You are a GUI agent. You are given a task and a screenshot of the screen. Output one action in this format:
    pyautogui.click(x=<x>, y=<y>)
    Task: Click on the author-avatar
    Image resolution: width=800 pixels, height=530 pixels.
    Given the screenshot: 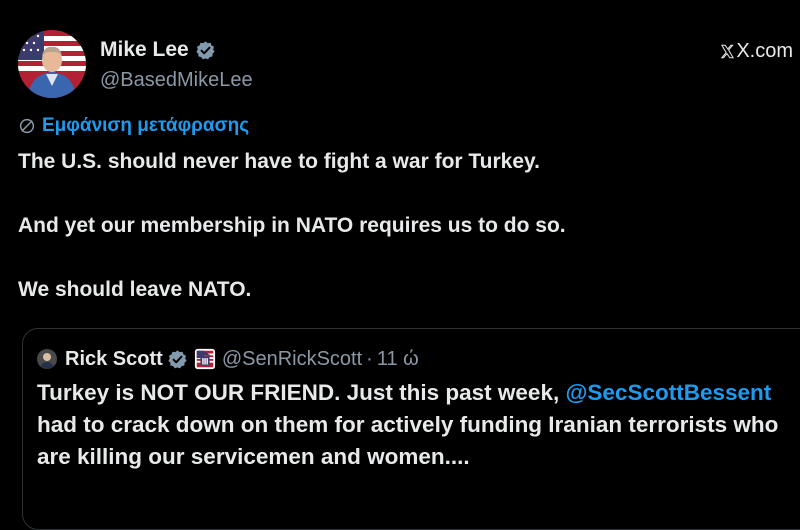 What is the action you would take?
    pyautogui.click(x=52, y=64)
    